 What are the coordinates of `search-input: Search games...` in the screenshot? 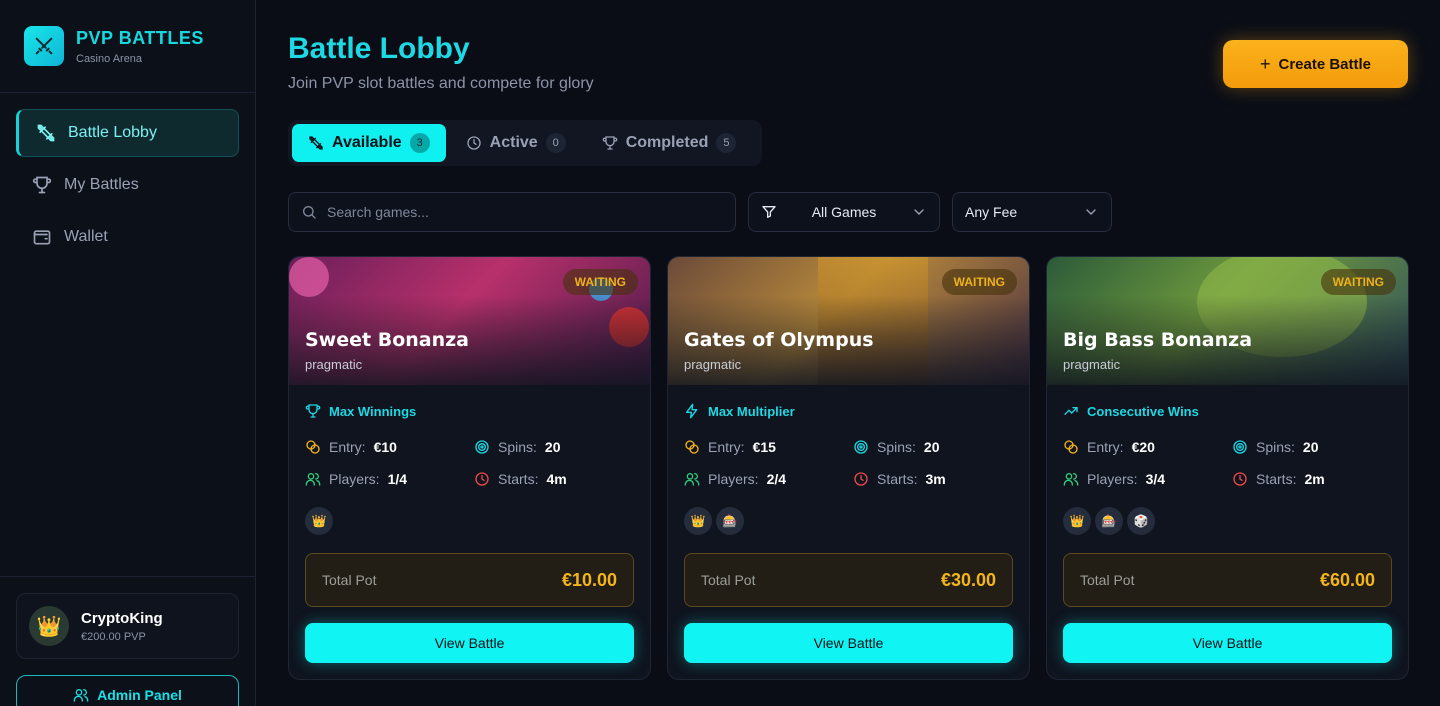 It's located at (512, 212).